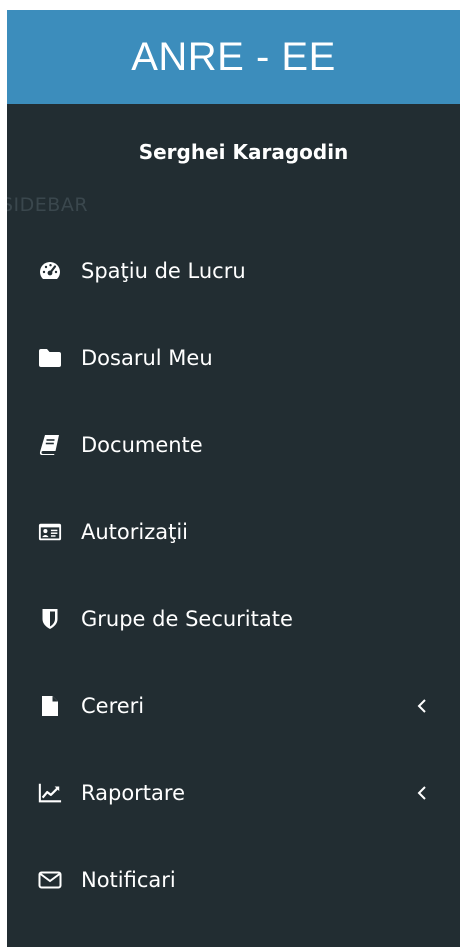 The width and height of the screenshot is (462, 947). I want to click on sidebar-item-notificari: Notificari, so click(233, 879).